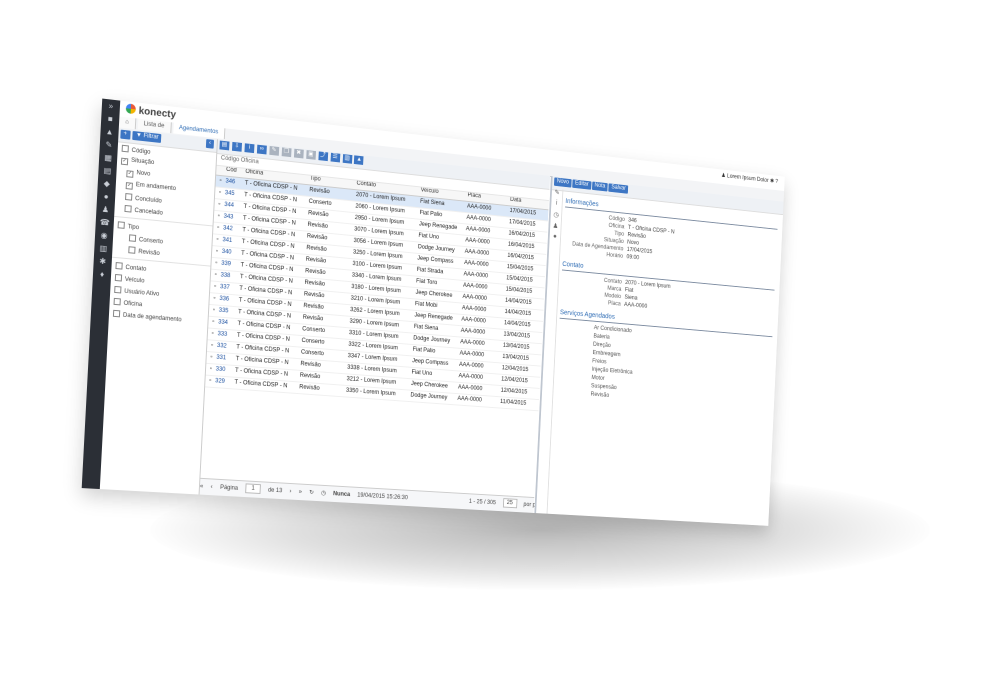 The width and height of the screenshot is (1000, 700). Describe the element at coordinates (772, 182) in the screenshot. I see `settings-icon: ✱` at that location.